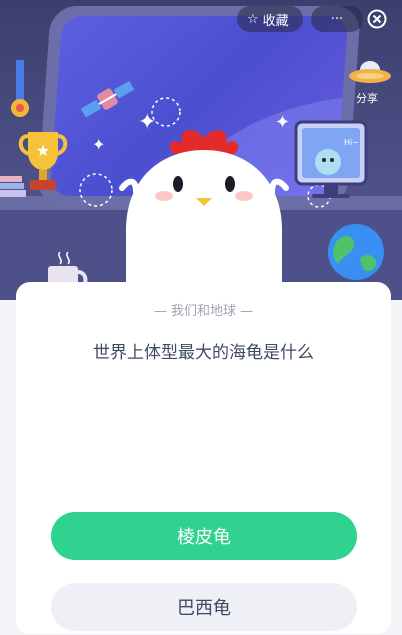  I want to click on monitor: Hi~, so click(331, 162).